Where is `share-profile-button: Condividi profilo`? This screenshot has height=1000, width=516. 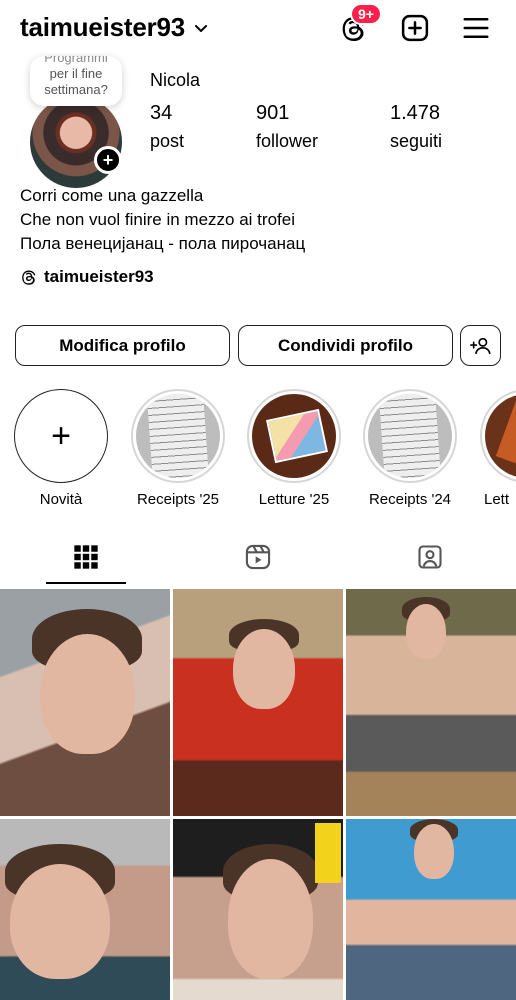 share-profile-button: Condividi profilo is located at coordinates (345, 345).